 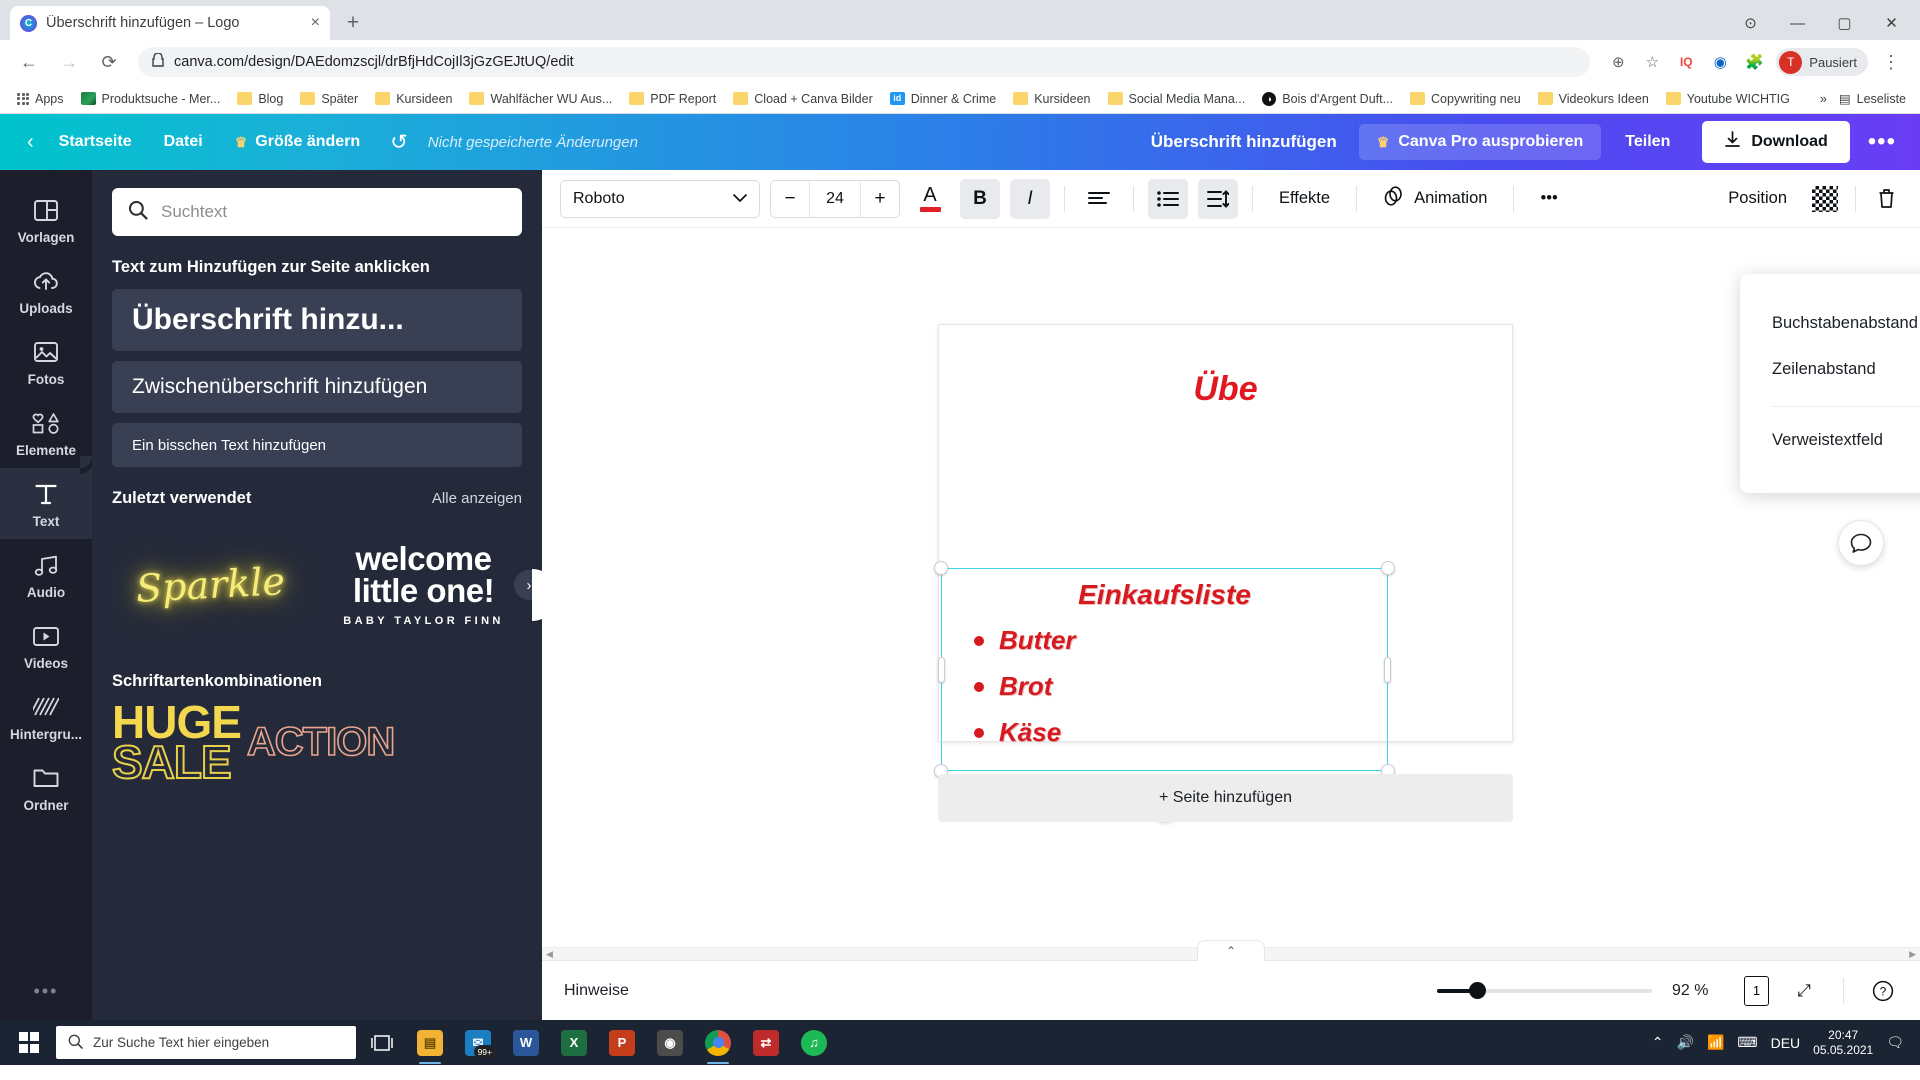 I want to click on zoom-icon: ⊕, so click(x=1618, y=62).